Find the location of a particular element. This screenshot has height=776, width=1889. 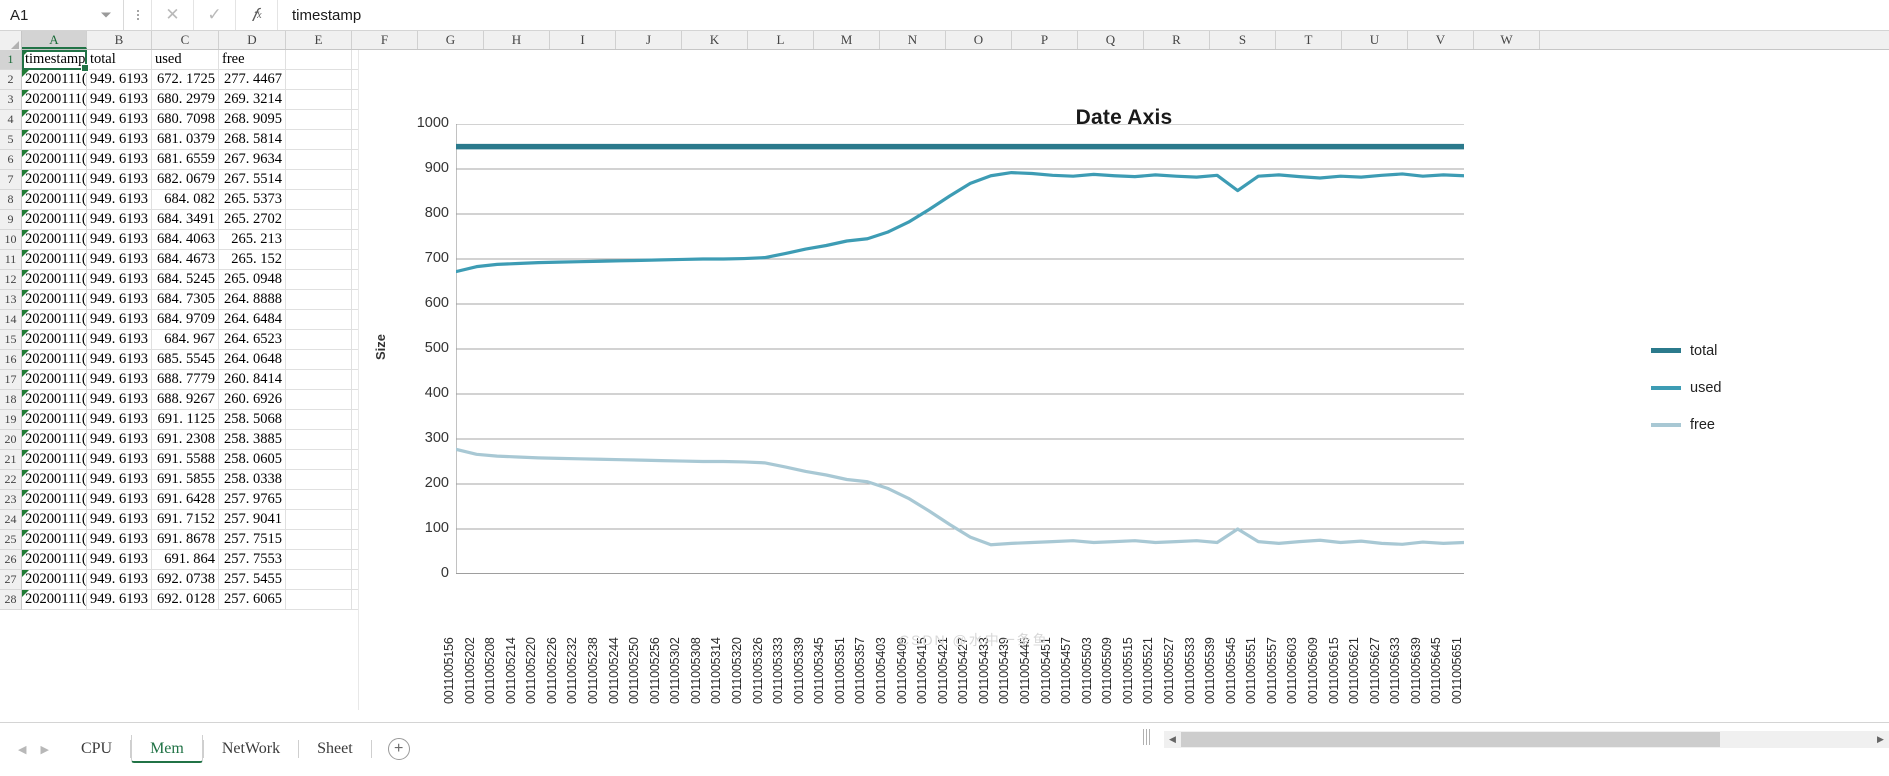

column-header-q: Q is located at coordinates (1111, 40).